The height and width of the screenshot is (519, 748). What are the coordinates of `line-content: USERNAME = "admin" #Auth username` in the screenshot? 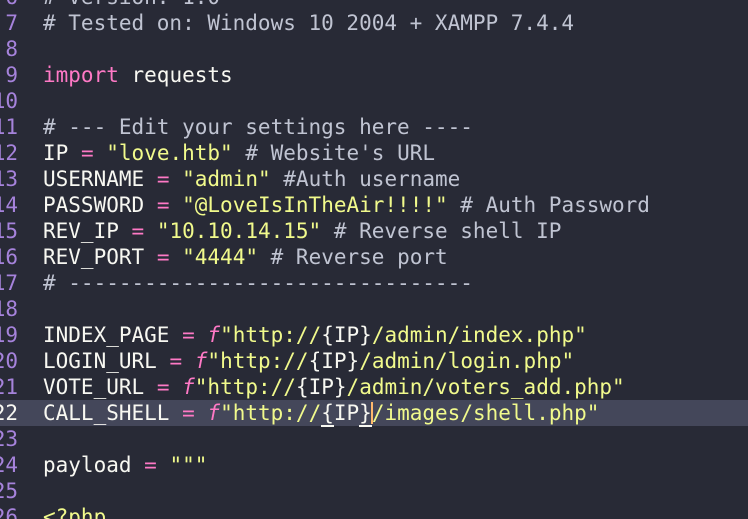 It's located at (251, 179).